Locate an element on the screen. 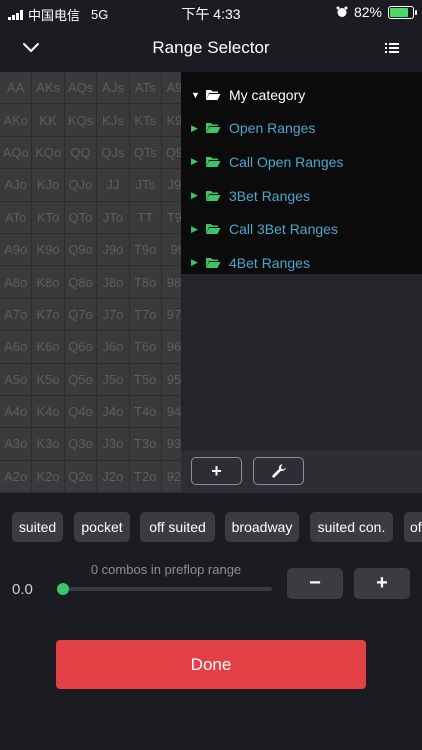  hand-cell: QJs is located at coordinates (113, 153).